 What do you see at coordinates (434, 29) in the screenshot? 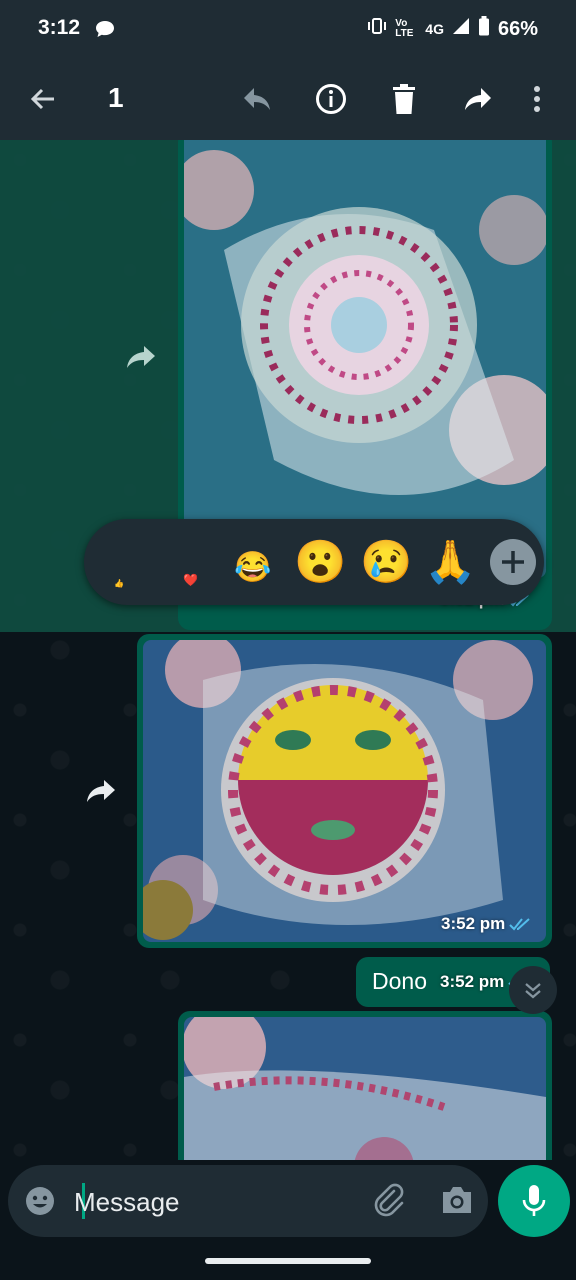
I see `network-label: 4G` at bounding box center [434, 29].